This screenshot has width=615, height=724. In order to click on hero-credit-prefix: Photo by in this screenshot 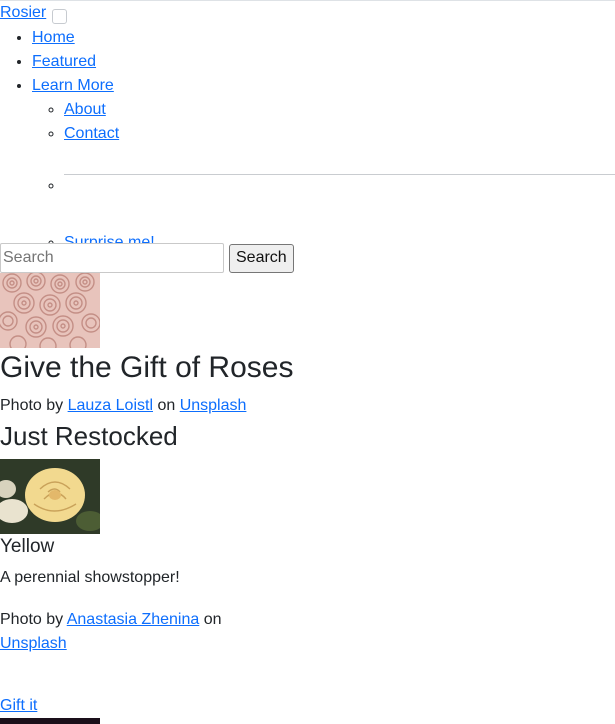, I will do `click(32, 405)`.